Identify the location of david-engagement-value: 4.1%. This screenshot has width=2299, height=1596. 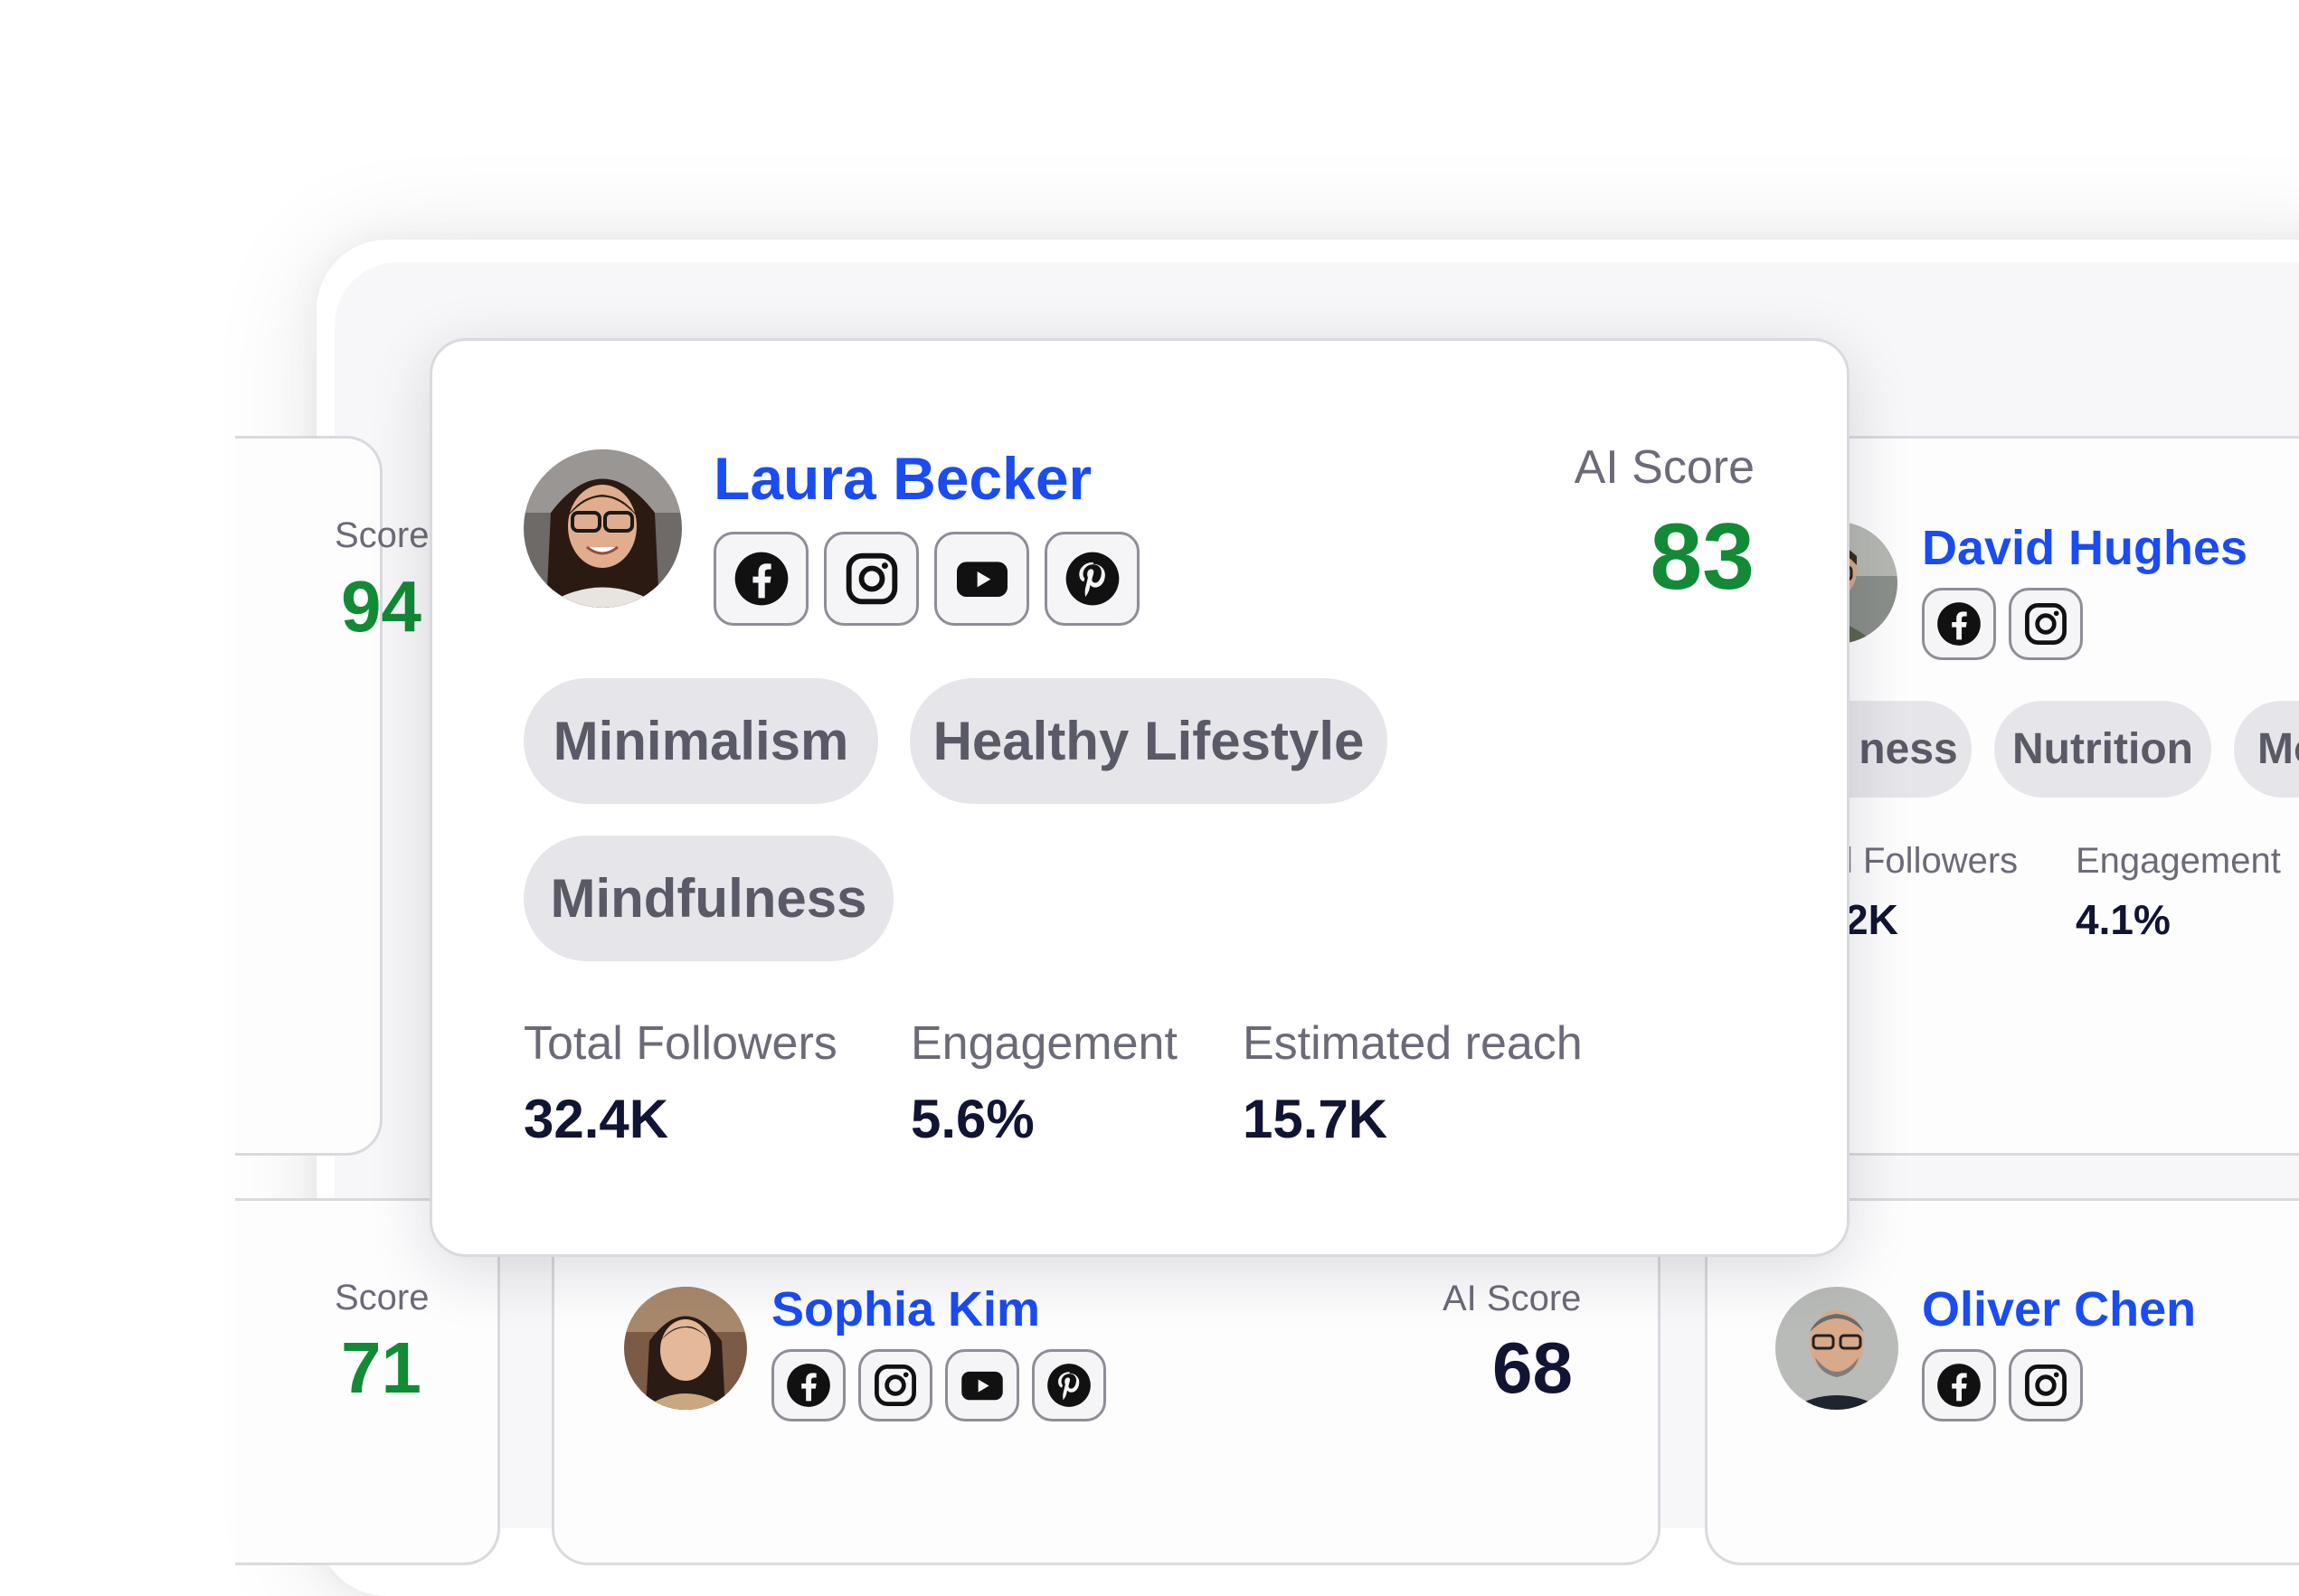
(2124, 920).